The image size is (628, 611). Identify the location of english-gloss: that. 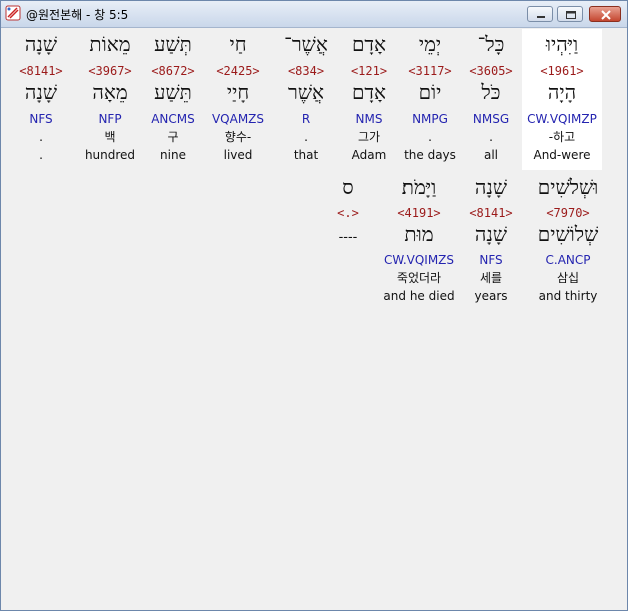
(306, 155).